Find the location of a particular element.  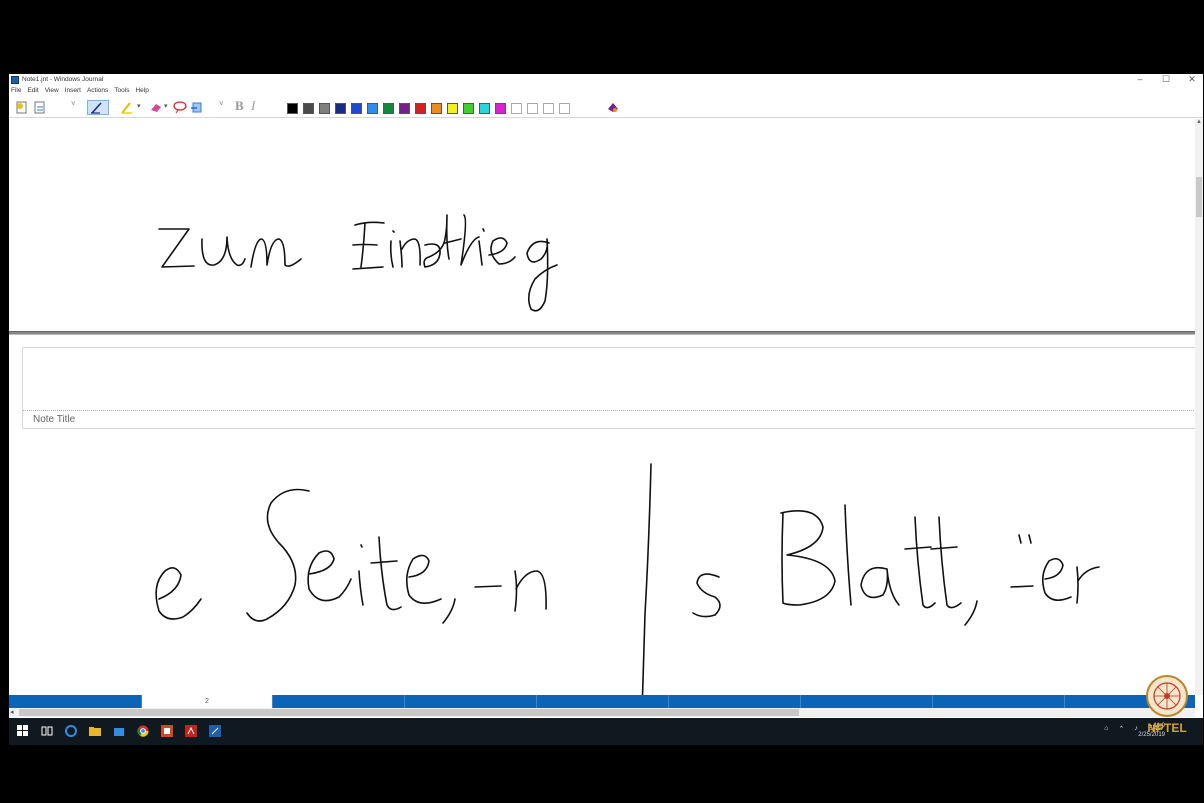

powerpoint-icon is located at coordinates (167, 731).